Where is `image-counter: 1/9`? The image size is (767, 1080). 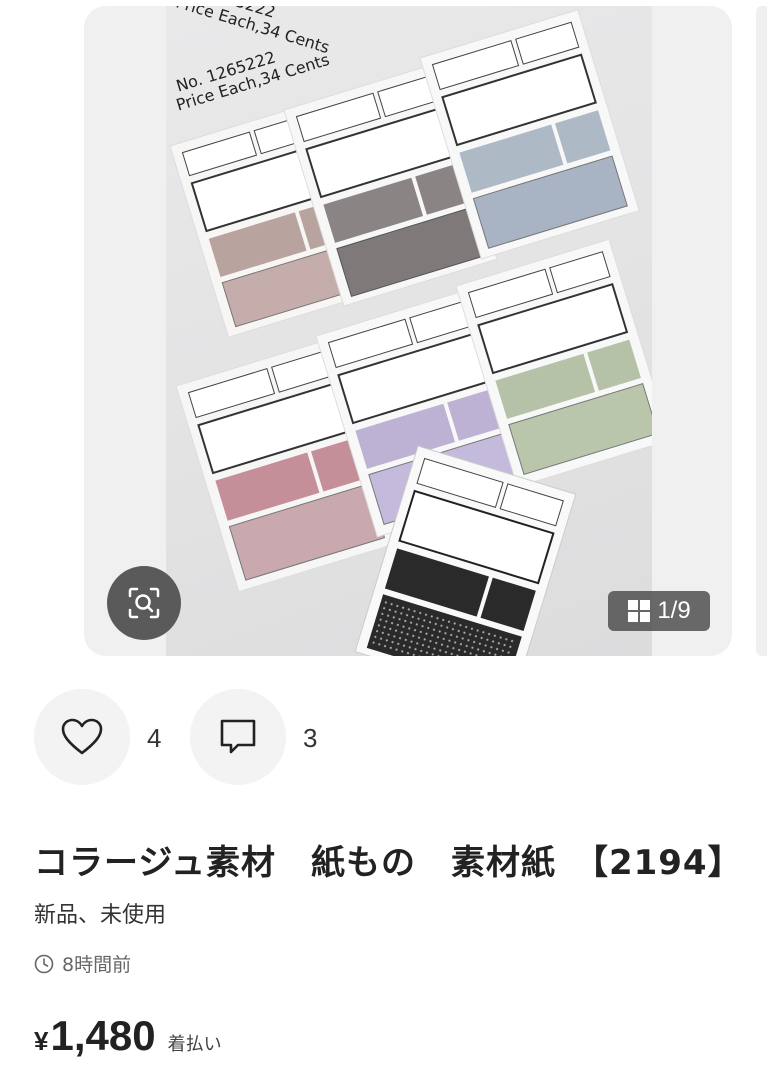
image-counter: 1/9 is located at coordinates (659, 611).